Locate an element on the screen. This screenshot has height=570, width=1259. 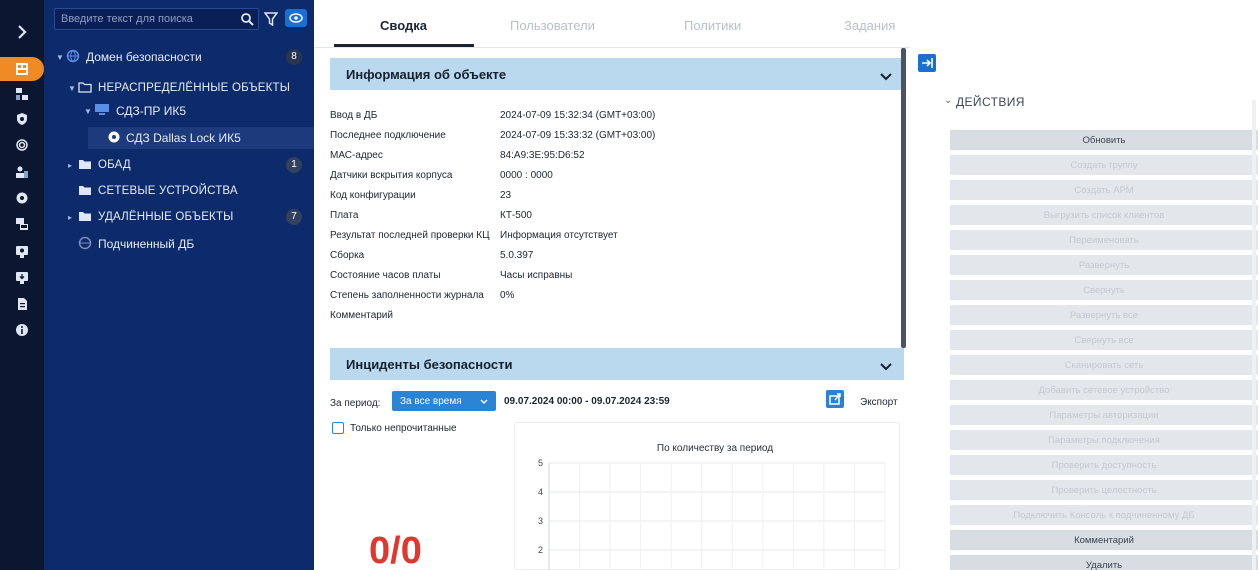
action-button: Параметры авторизации is located at coordinates (1104, 415).